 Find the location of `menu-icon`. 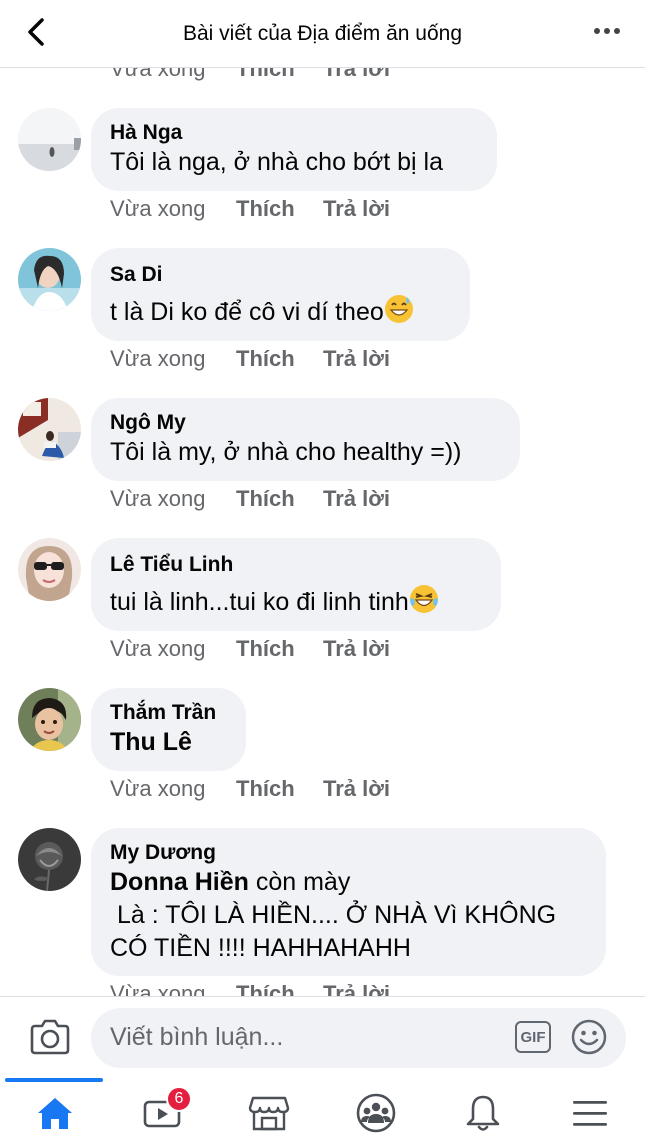

menu-icon is located at coordinates (590, 1113).